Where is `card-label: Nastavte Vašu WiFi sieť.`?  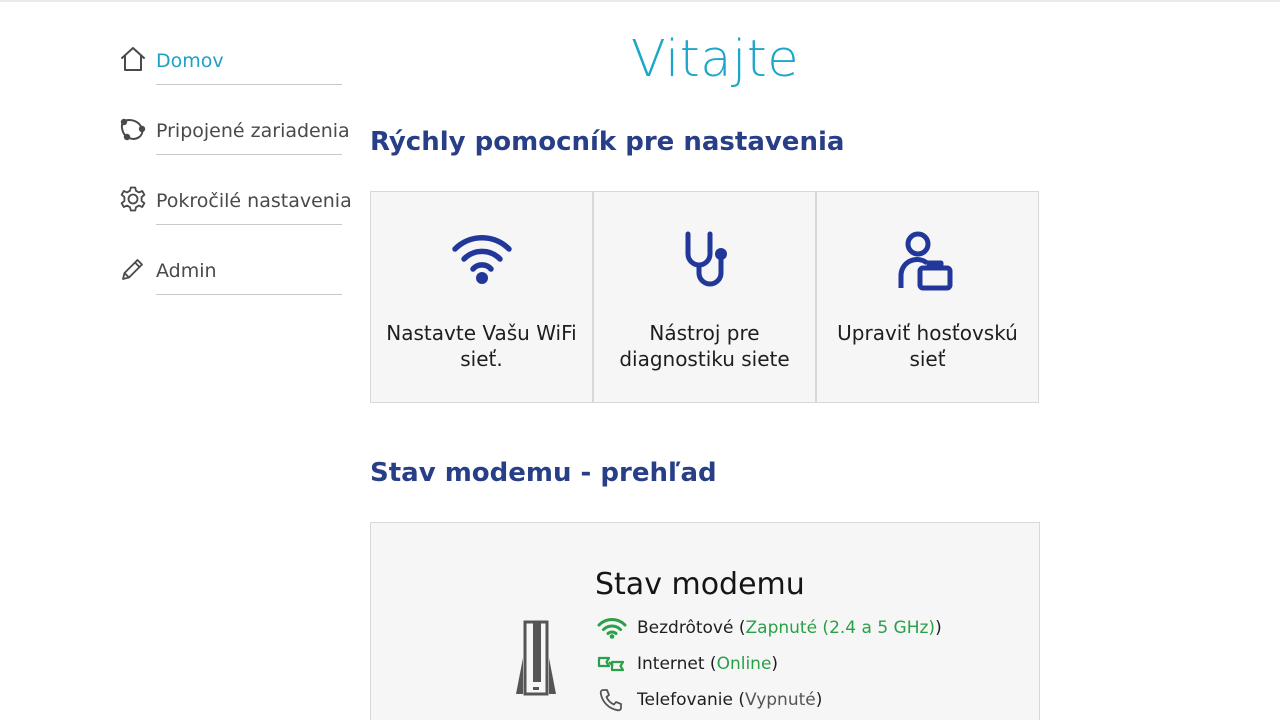 card-label: Nastavte Vašu WiFi sieť. is located at coordinates (481, 346).